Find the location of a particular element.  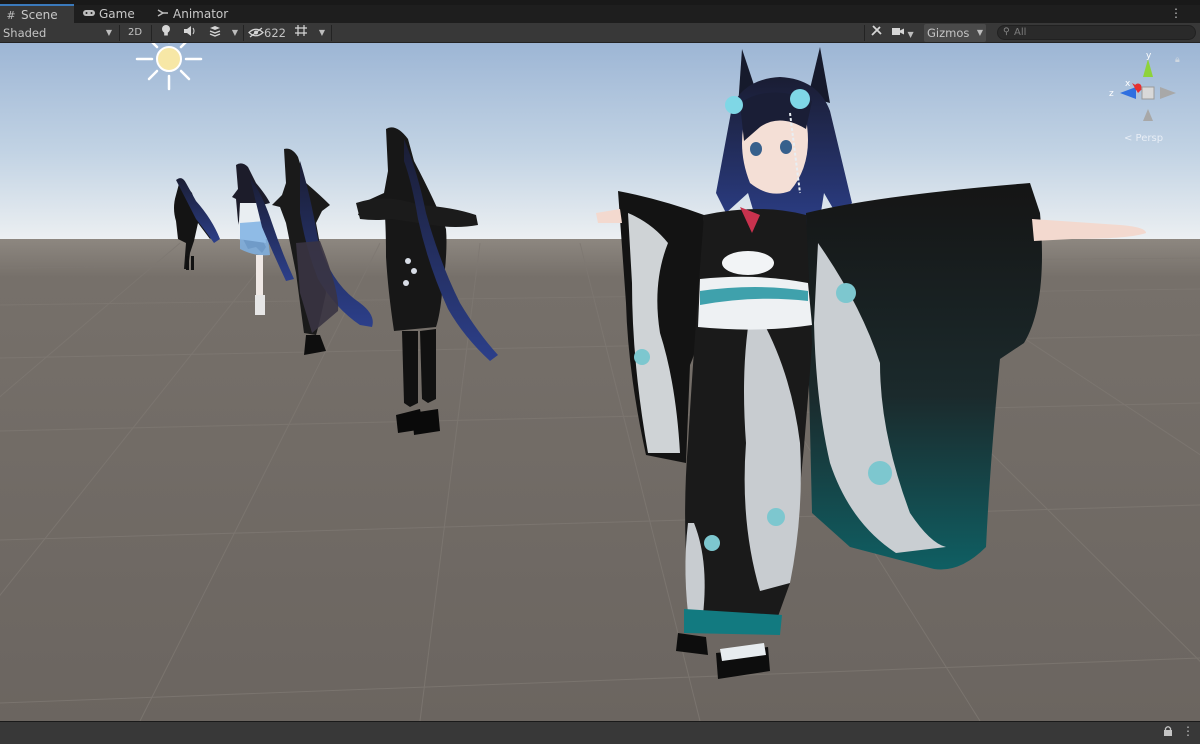

search-icon: ⚲ is located at coordinates (1006, 32).